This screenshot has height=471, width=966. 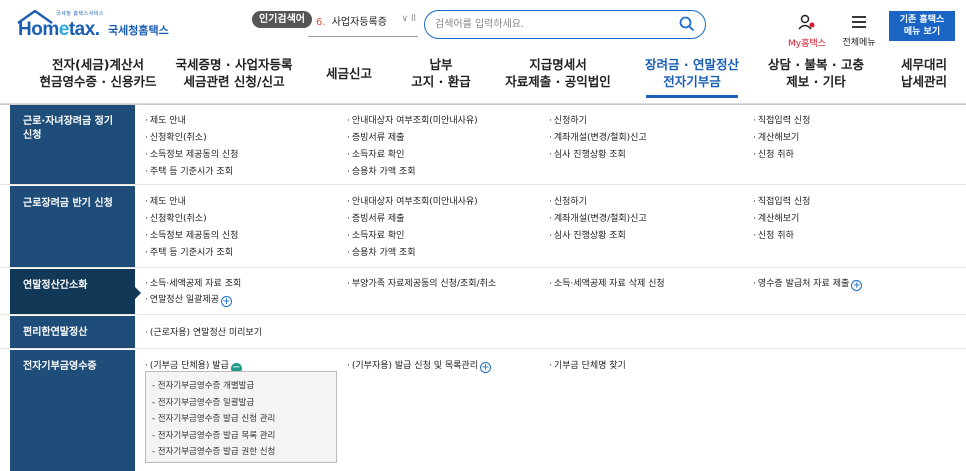 What do you see at coordinates (244, 419) in the screenshot?
I see `submenu-sub-item: - 전자기부금영수증 발급 신청 관리` at bounding box center [244, 419].